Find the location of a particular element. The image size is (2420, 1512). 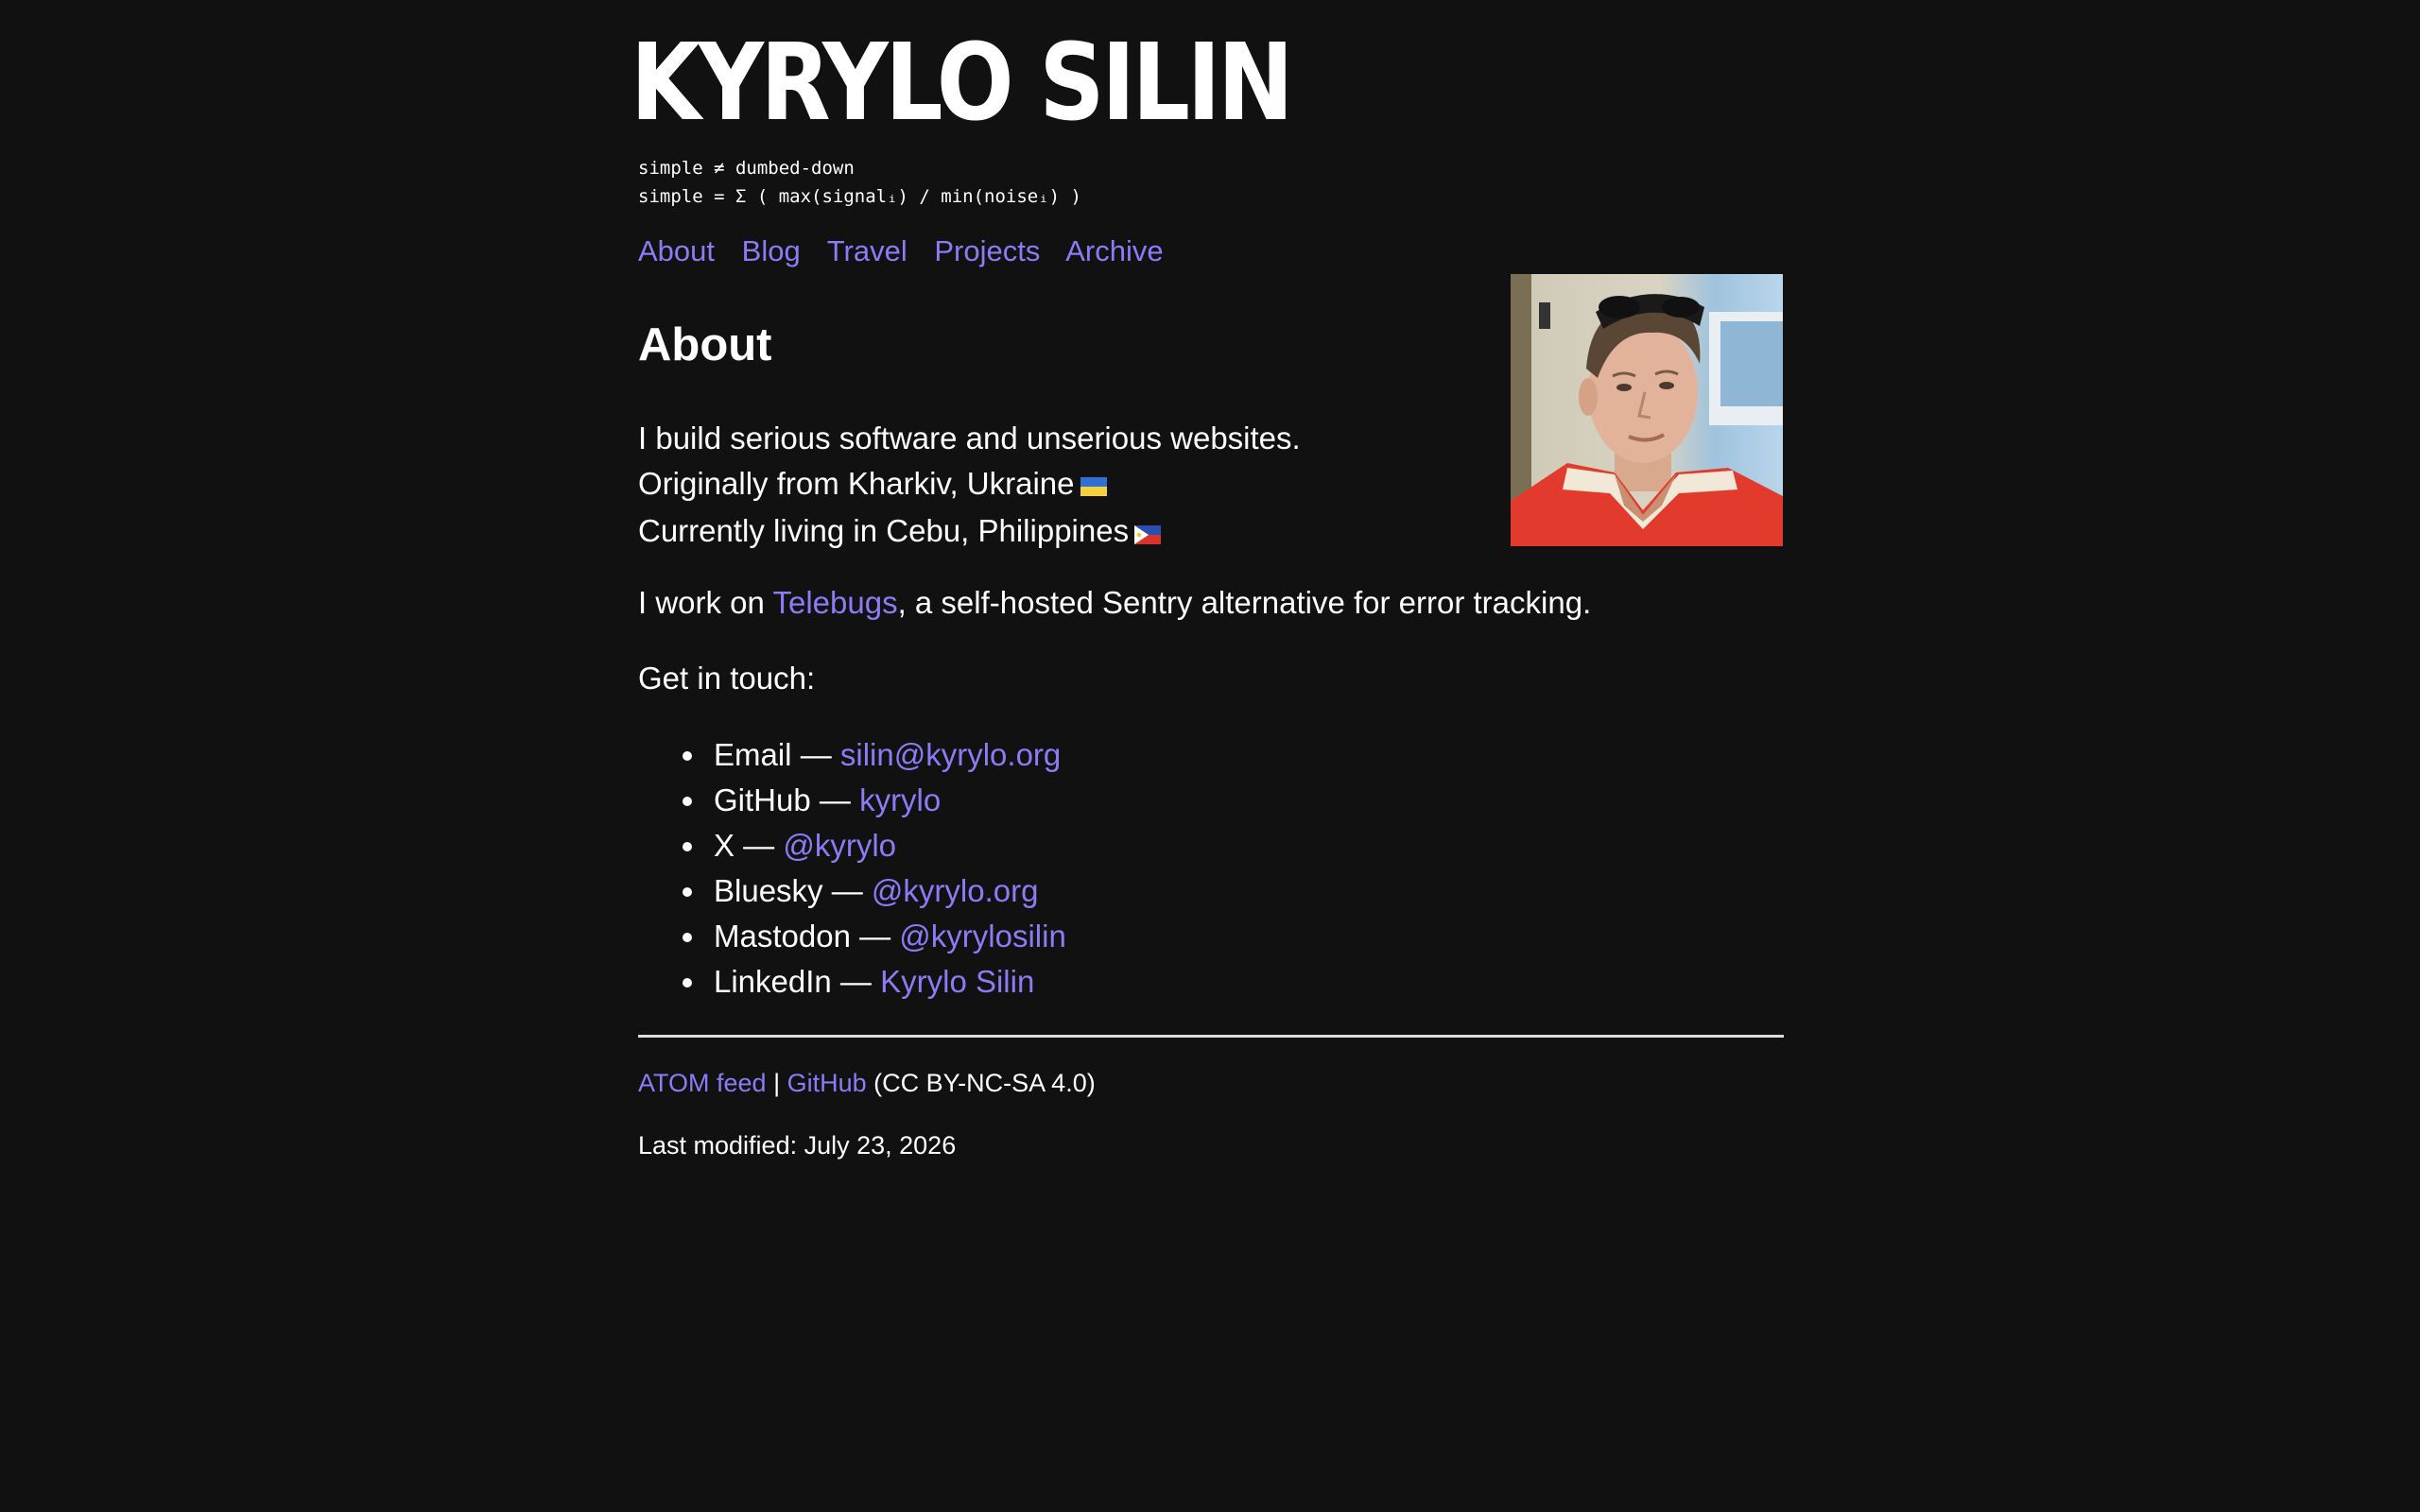

email-link: silin@kyrylo.org is located at coordinates (950, 754).